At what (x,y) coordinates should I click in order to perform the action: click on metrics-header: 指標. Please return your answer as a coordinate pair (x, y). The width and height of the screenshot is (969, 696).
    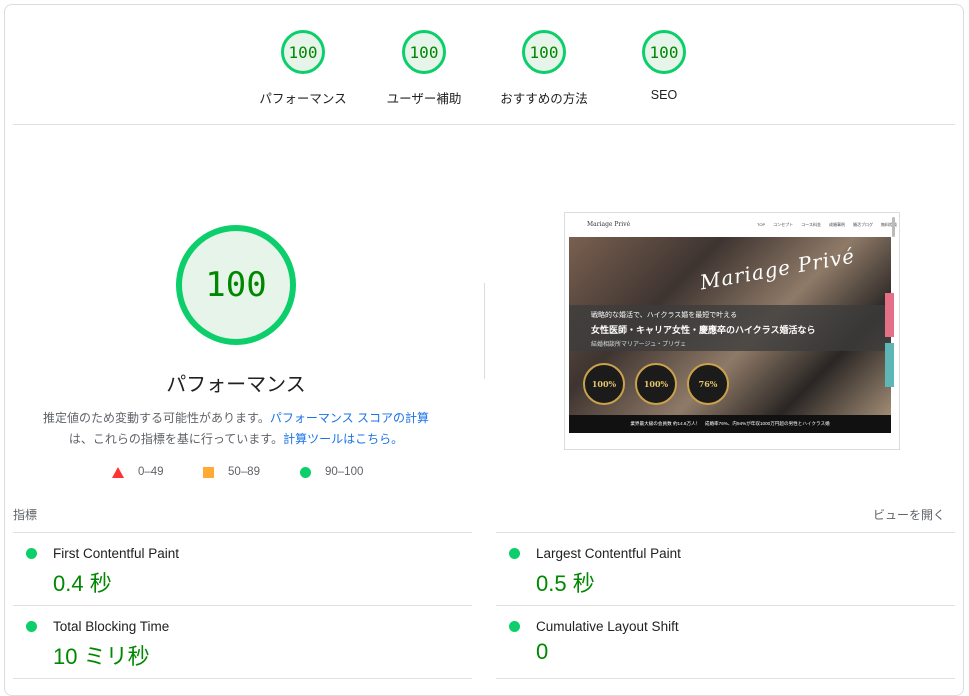
    Looking at the image, I should click on (25, 515).